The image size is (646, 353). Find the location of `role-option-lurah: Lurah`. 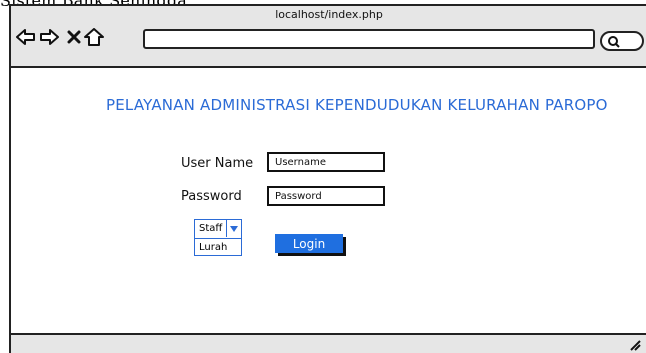

role-option-lurah: Lurah is located at coordinates (218, 247).